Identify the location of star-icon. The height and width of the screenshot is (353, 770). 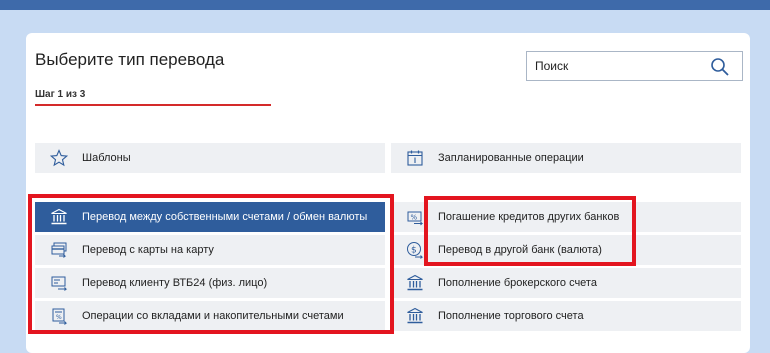
(59, 158).